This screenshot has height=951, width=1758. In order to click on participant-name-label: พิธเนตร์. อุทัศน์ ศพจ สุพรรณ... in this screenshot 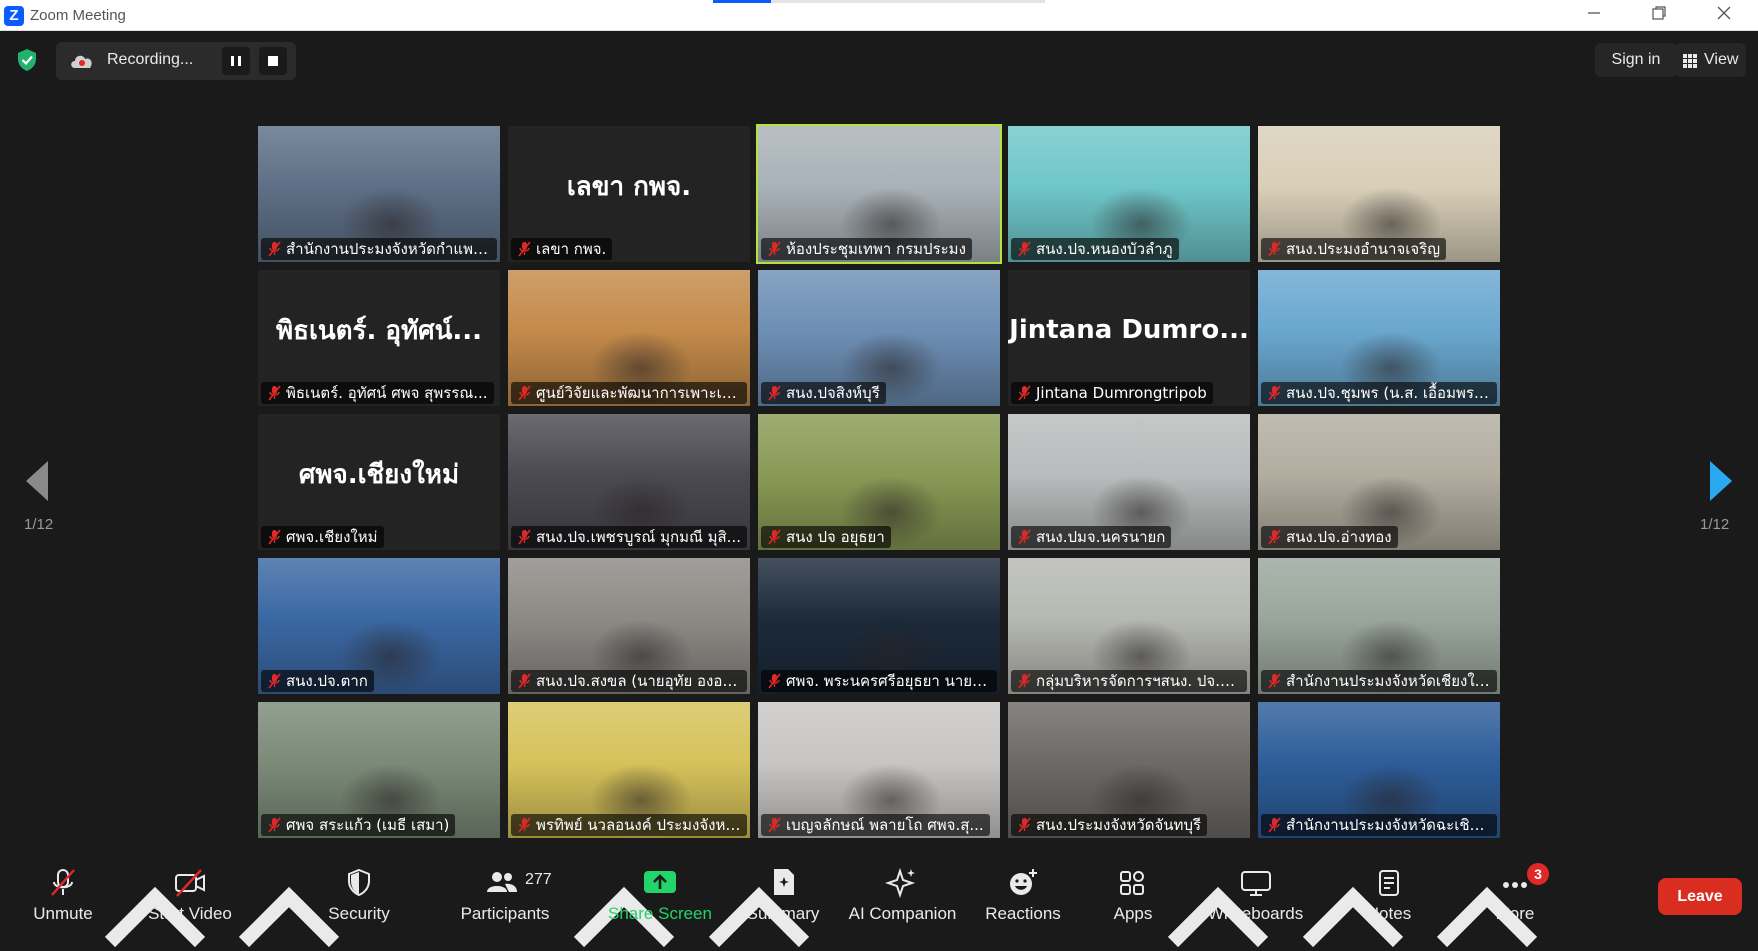, I will do `click(377, 393)`.